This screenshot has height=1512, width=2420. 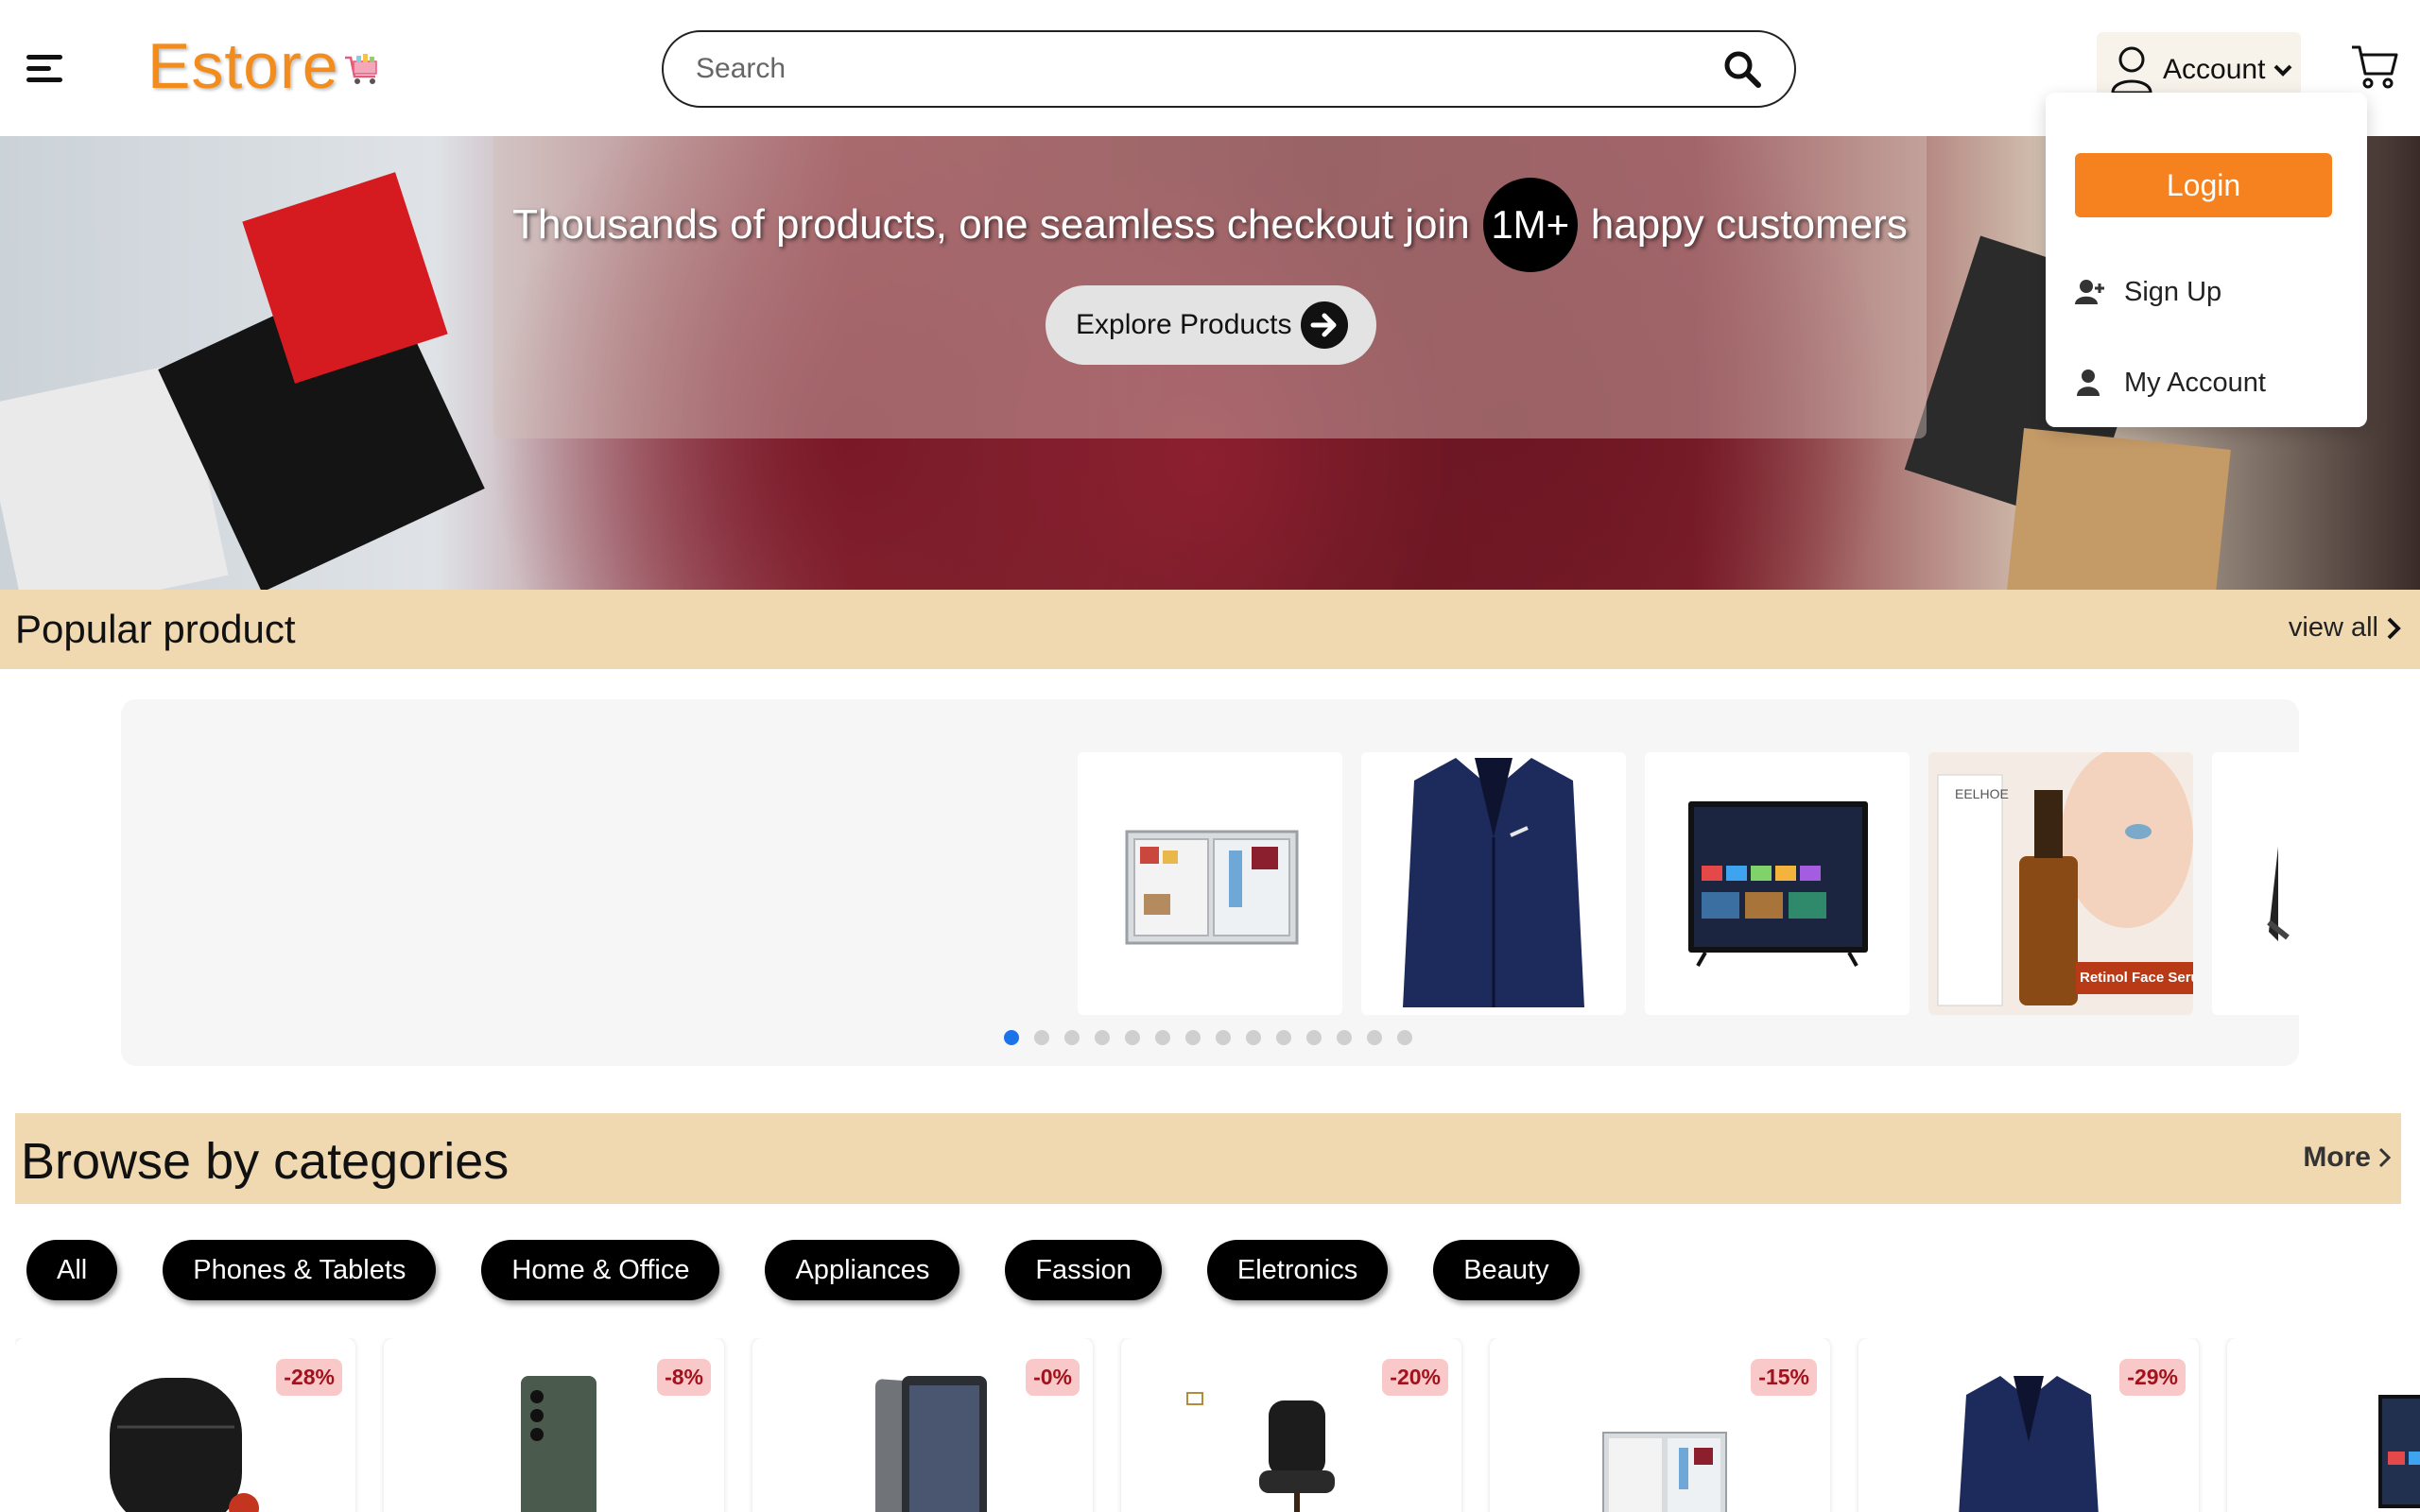 I want to click on category-pill-all: All, so click(x=72, y=1270).